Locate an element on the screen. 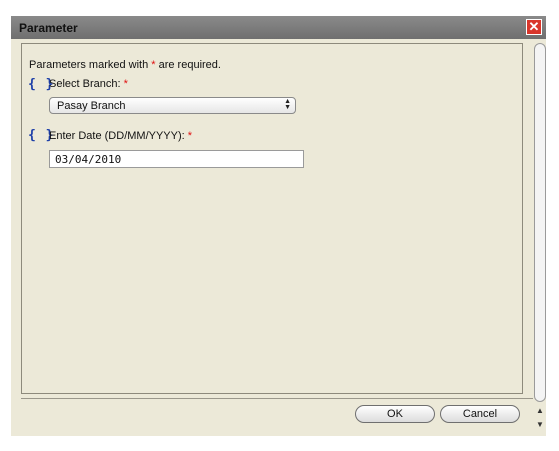 This screenshot has height=451, width=559. required-note-suffix: are required. is located at coordinates (188, 65).